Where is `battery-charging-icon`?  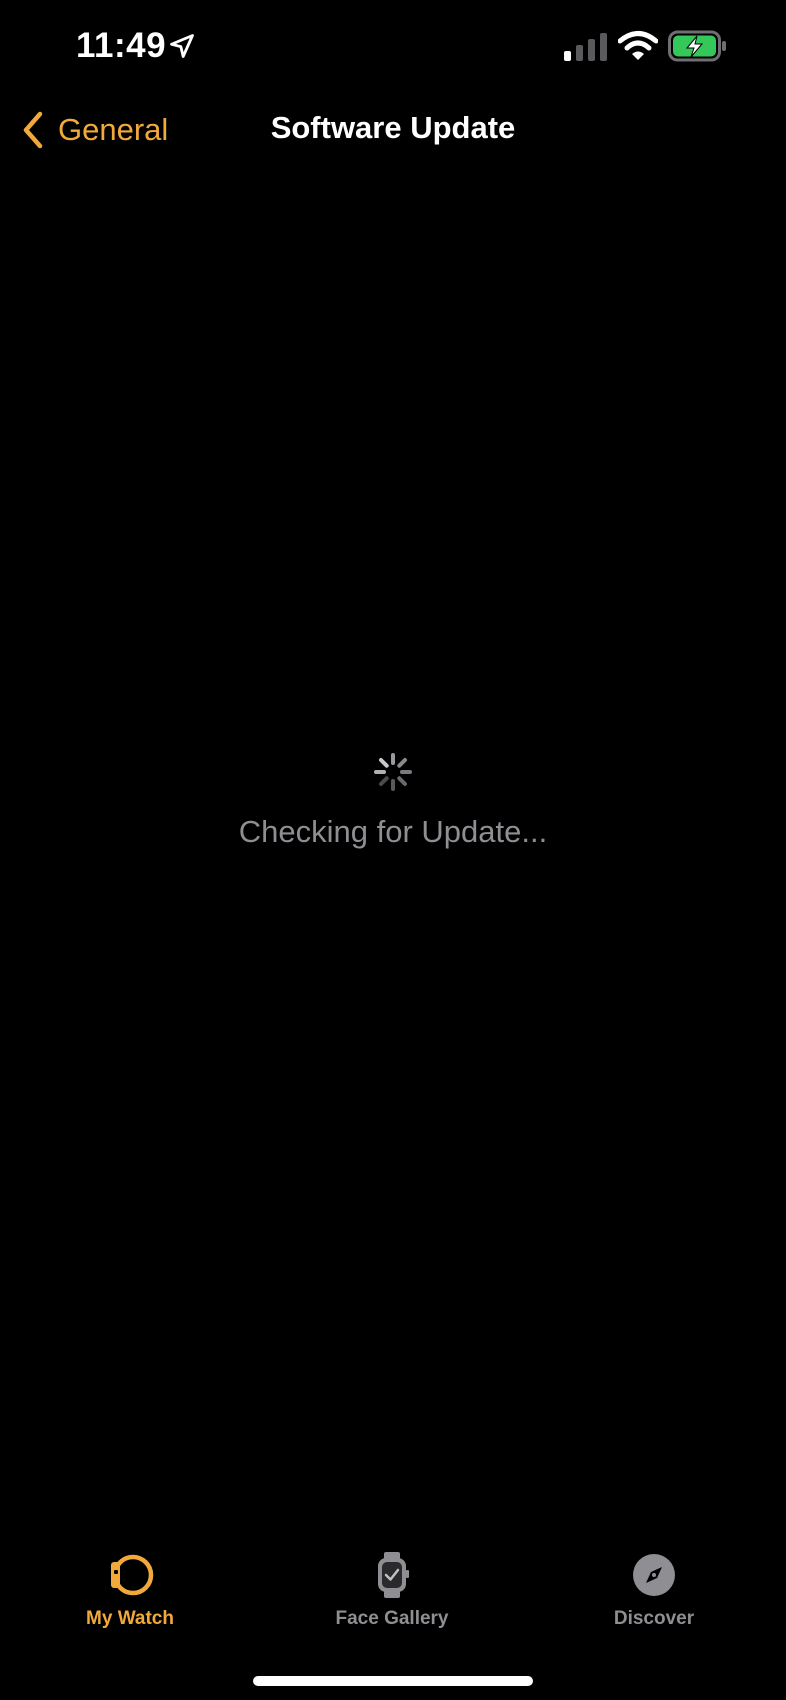 battery-charging-icon is located at coordinates (697, 46).